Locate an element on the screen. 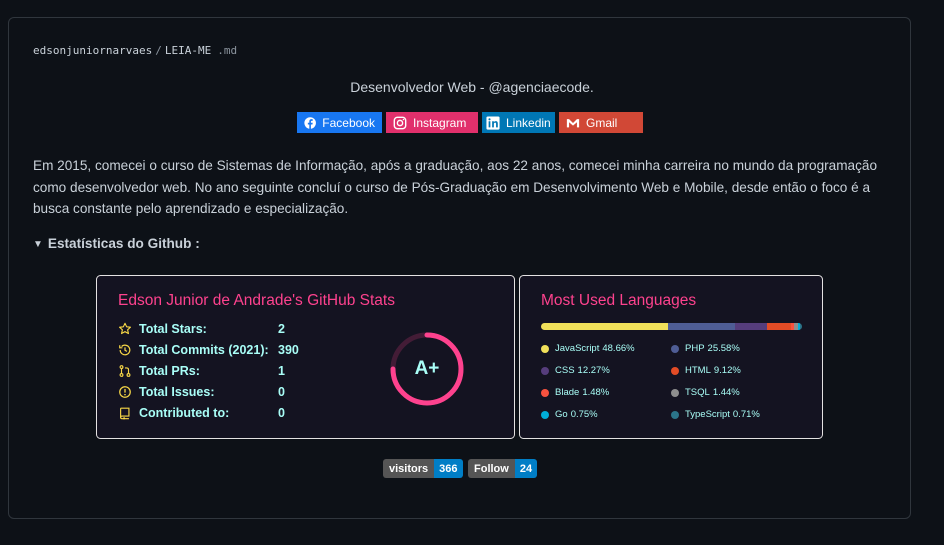 The height and width of the screenshot is (545, 944). facebook-badge: Facebook is located at coordinates (339, 122).